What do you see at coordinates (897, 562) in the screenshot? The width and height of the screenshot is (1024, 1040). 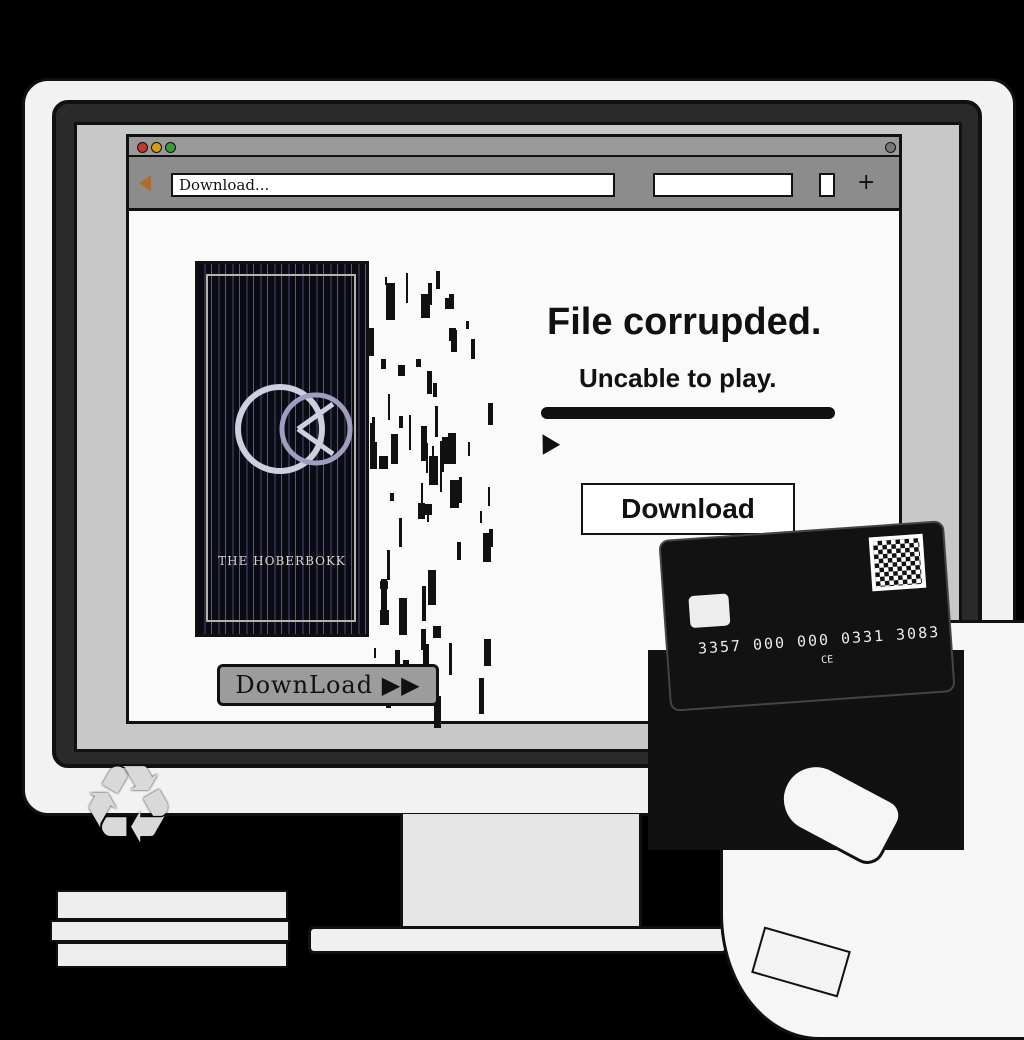 I see `qr-code` at bounding box center [897, 562].